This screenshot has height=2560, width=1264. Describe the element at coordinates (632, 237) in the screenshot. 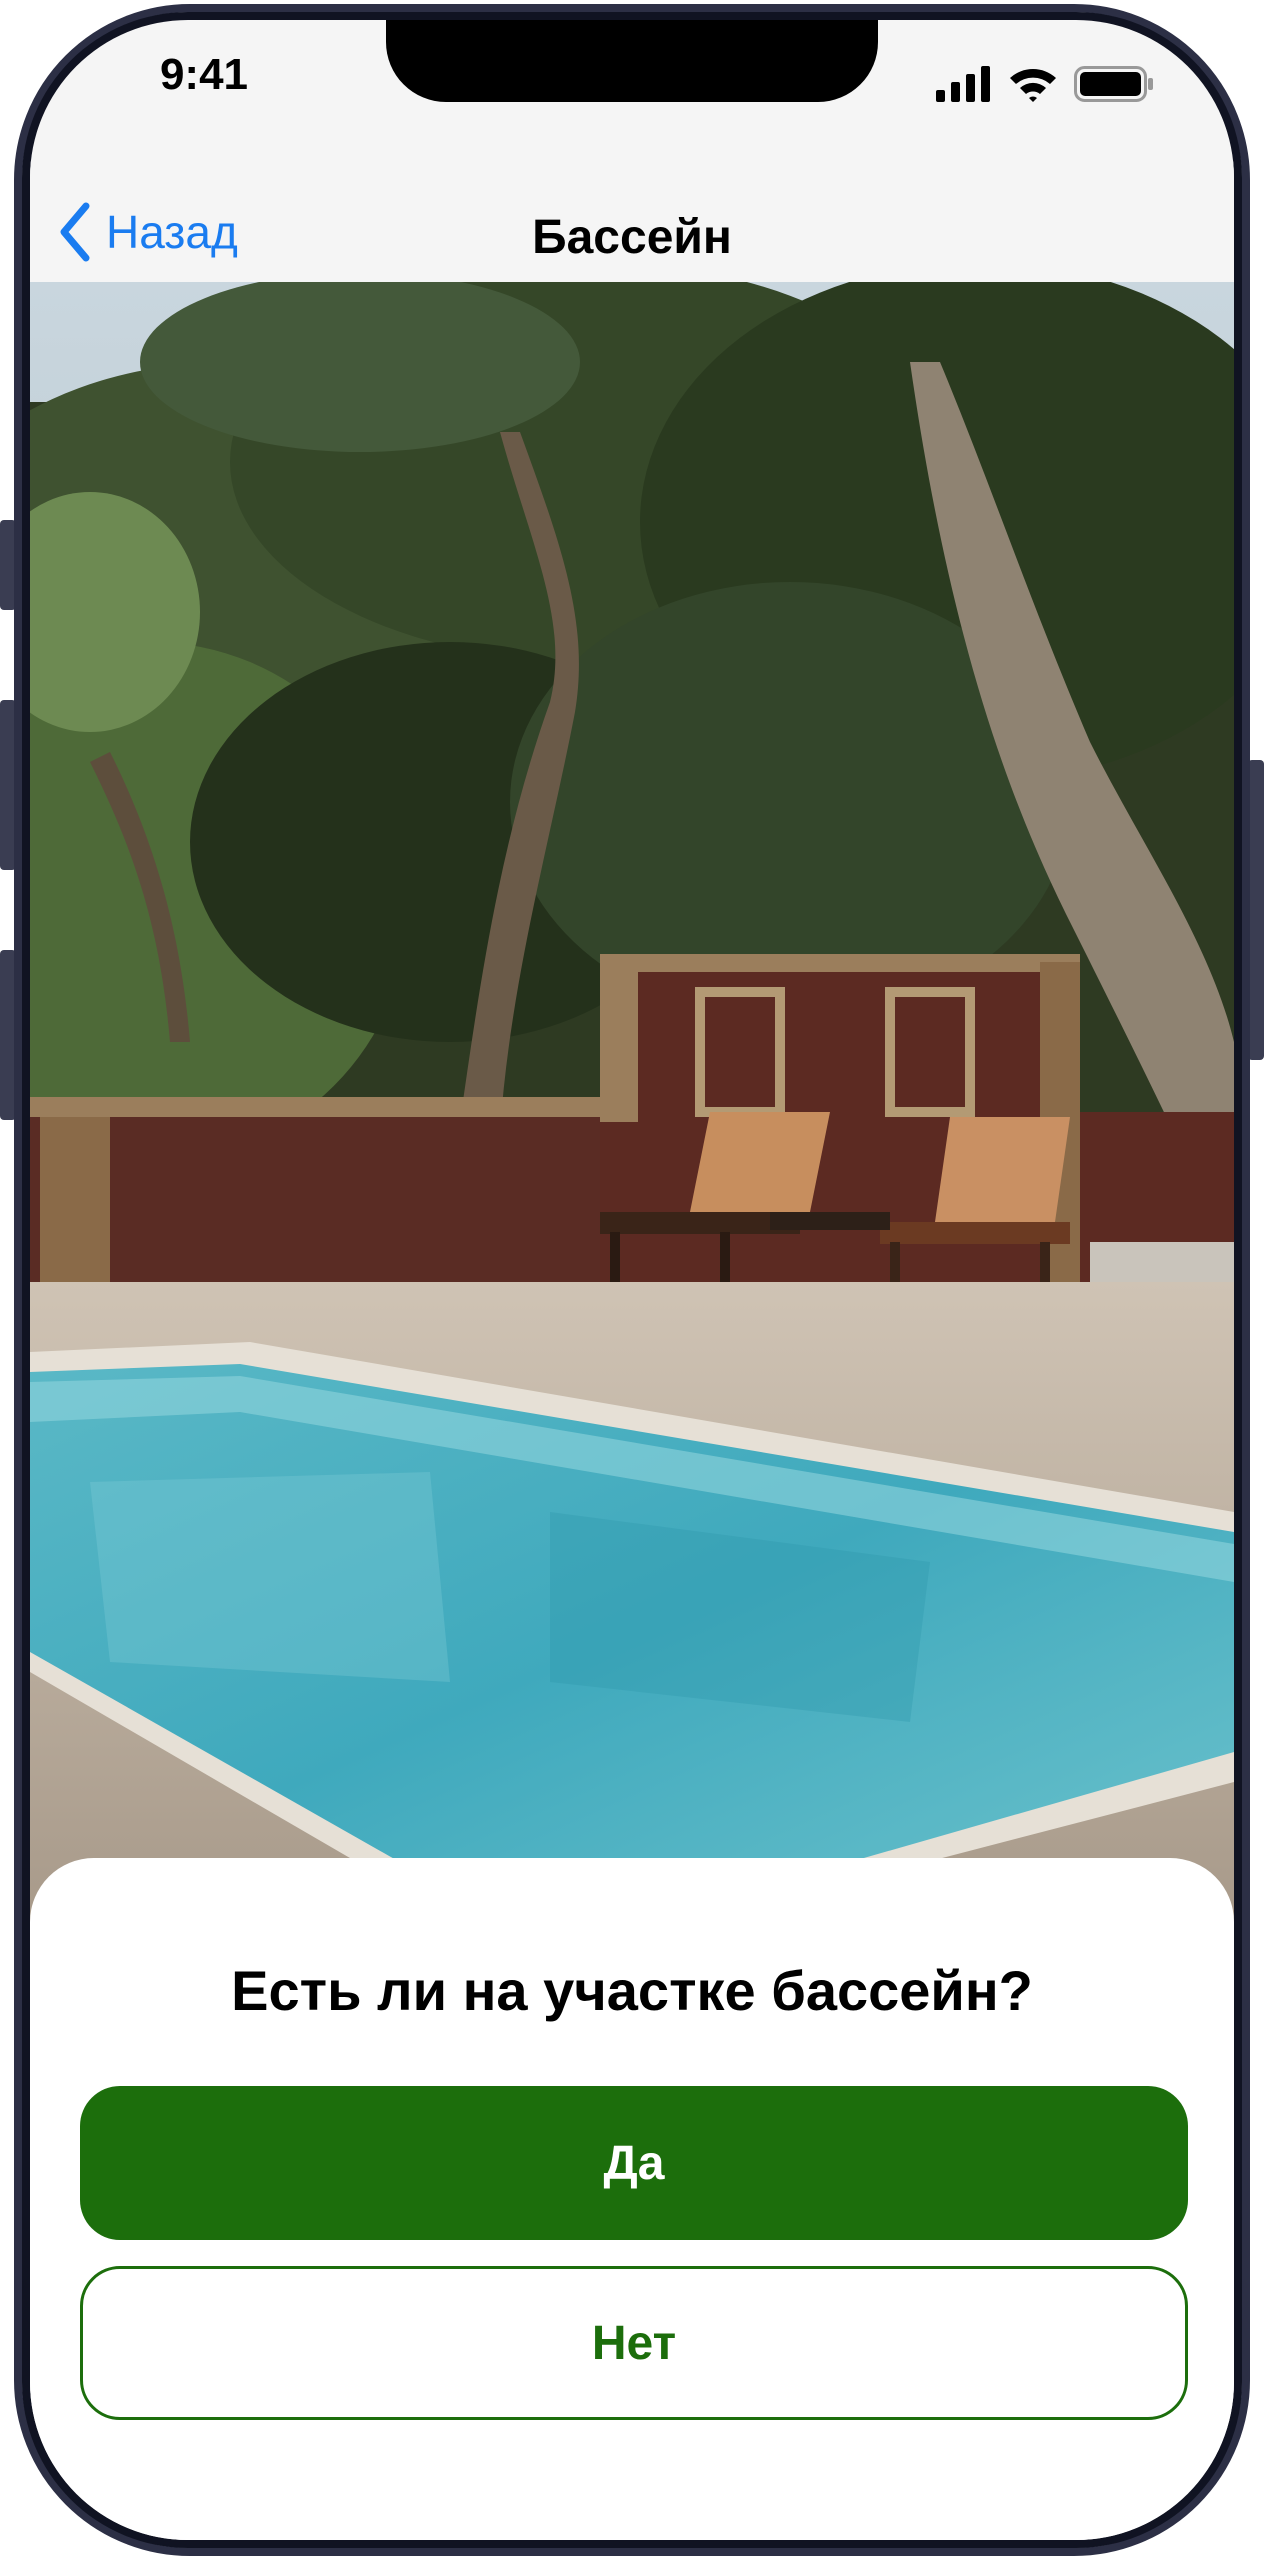

I see `nav-title: Бассейн` at that location.